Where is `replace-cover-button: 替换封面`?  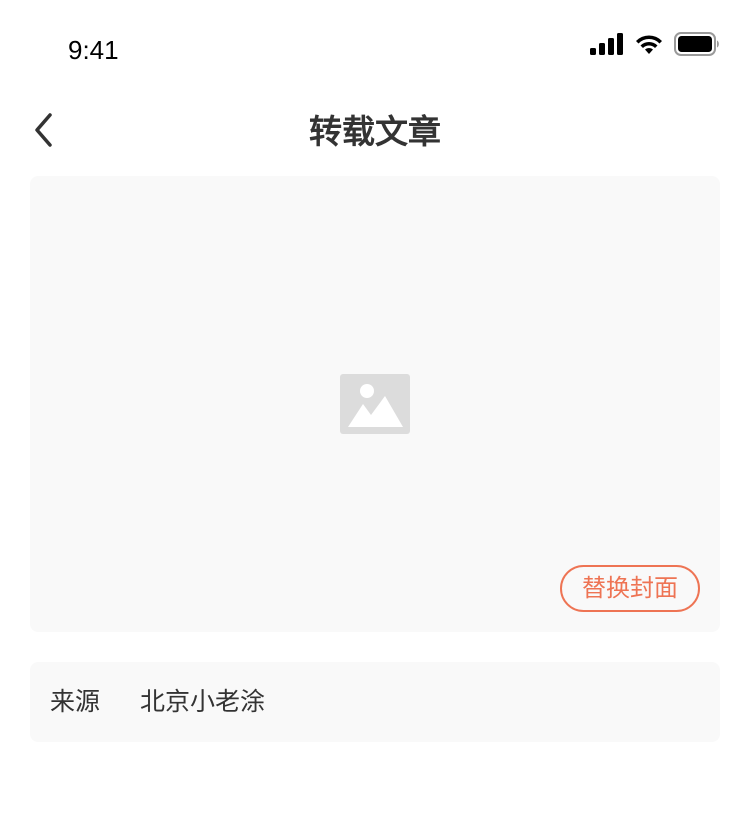
replace-cover-button: 替换封面 is located at coordinates (630, 588).